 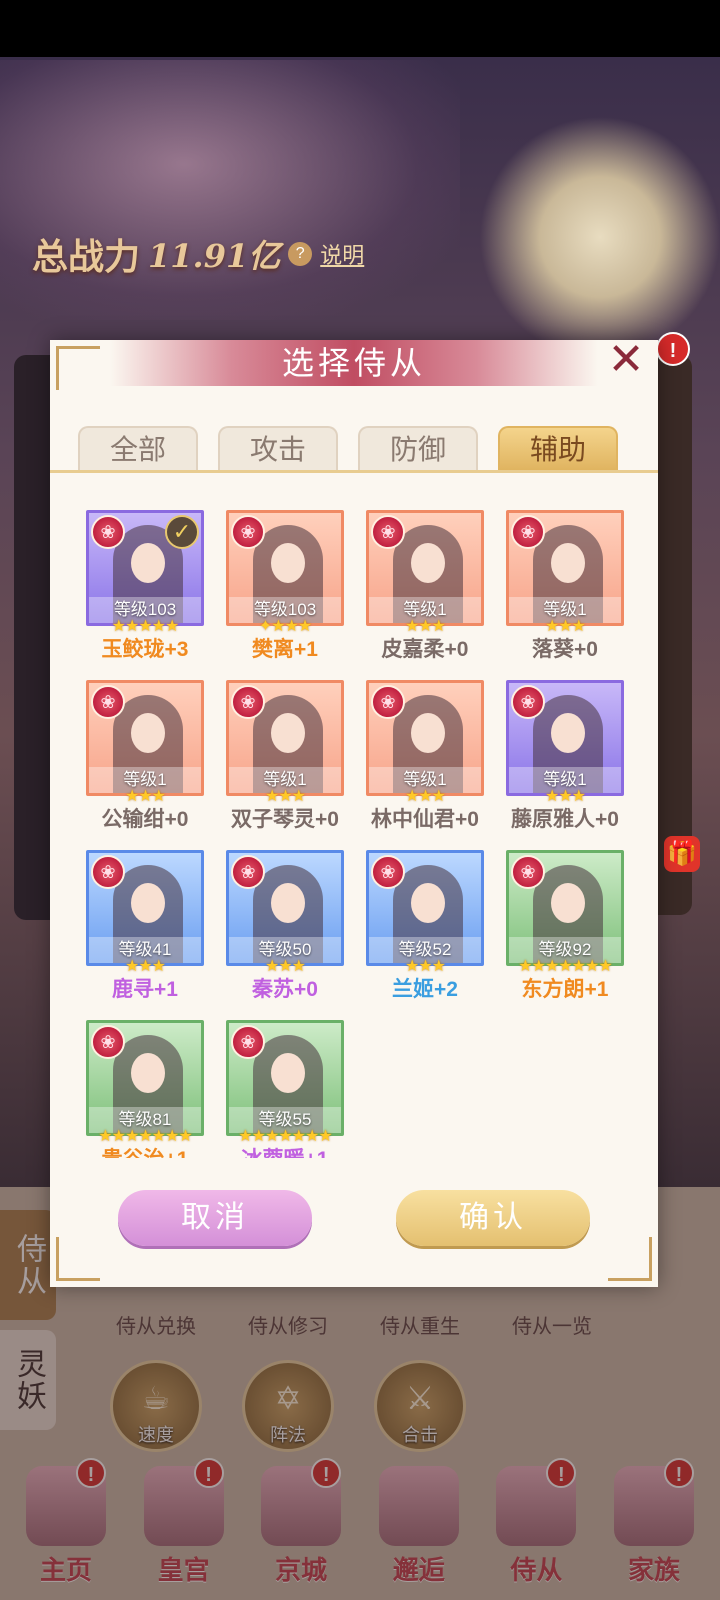 What do you see at coordinates (285, 819) in the screenshot?
I see `attendant-name: 双子琴灵+0` at bounding box center [285, 819].